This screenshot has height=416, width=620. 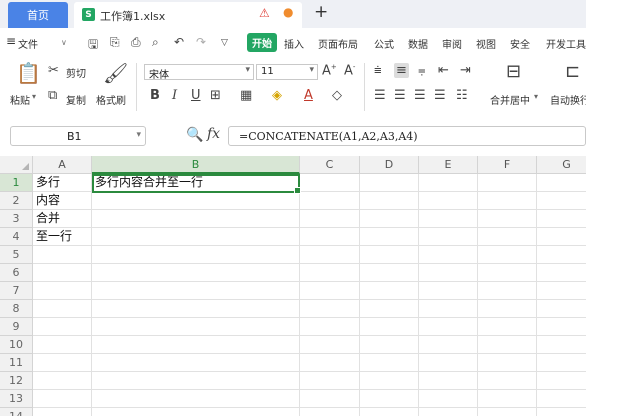 I want to click on cell-b4, so click(x=196, y=237).